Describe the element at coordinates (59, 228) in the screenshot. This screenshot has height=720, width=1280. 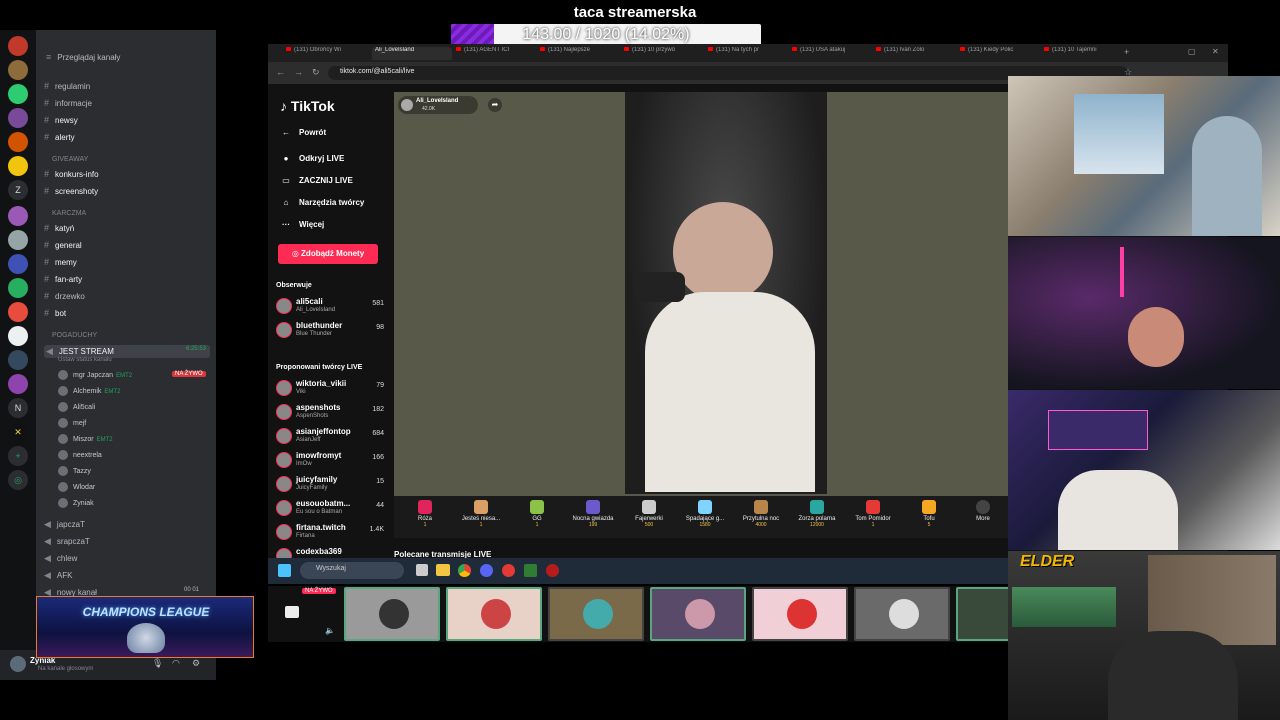
I see `channel-katyn: # katyń` at that location.